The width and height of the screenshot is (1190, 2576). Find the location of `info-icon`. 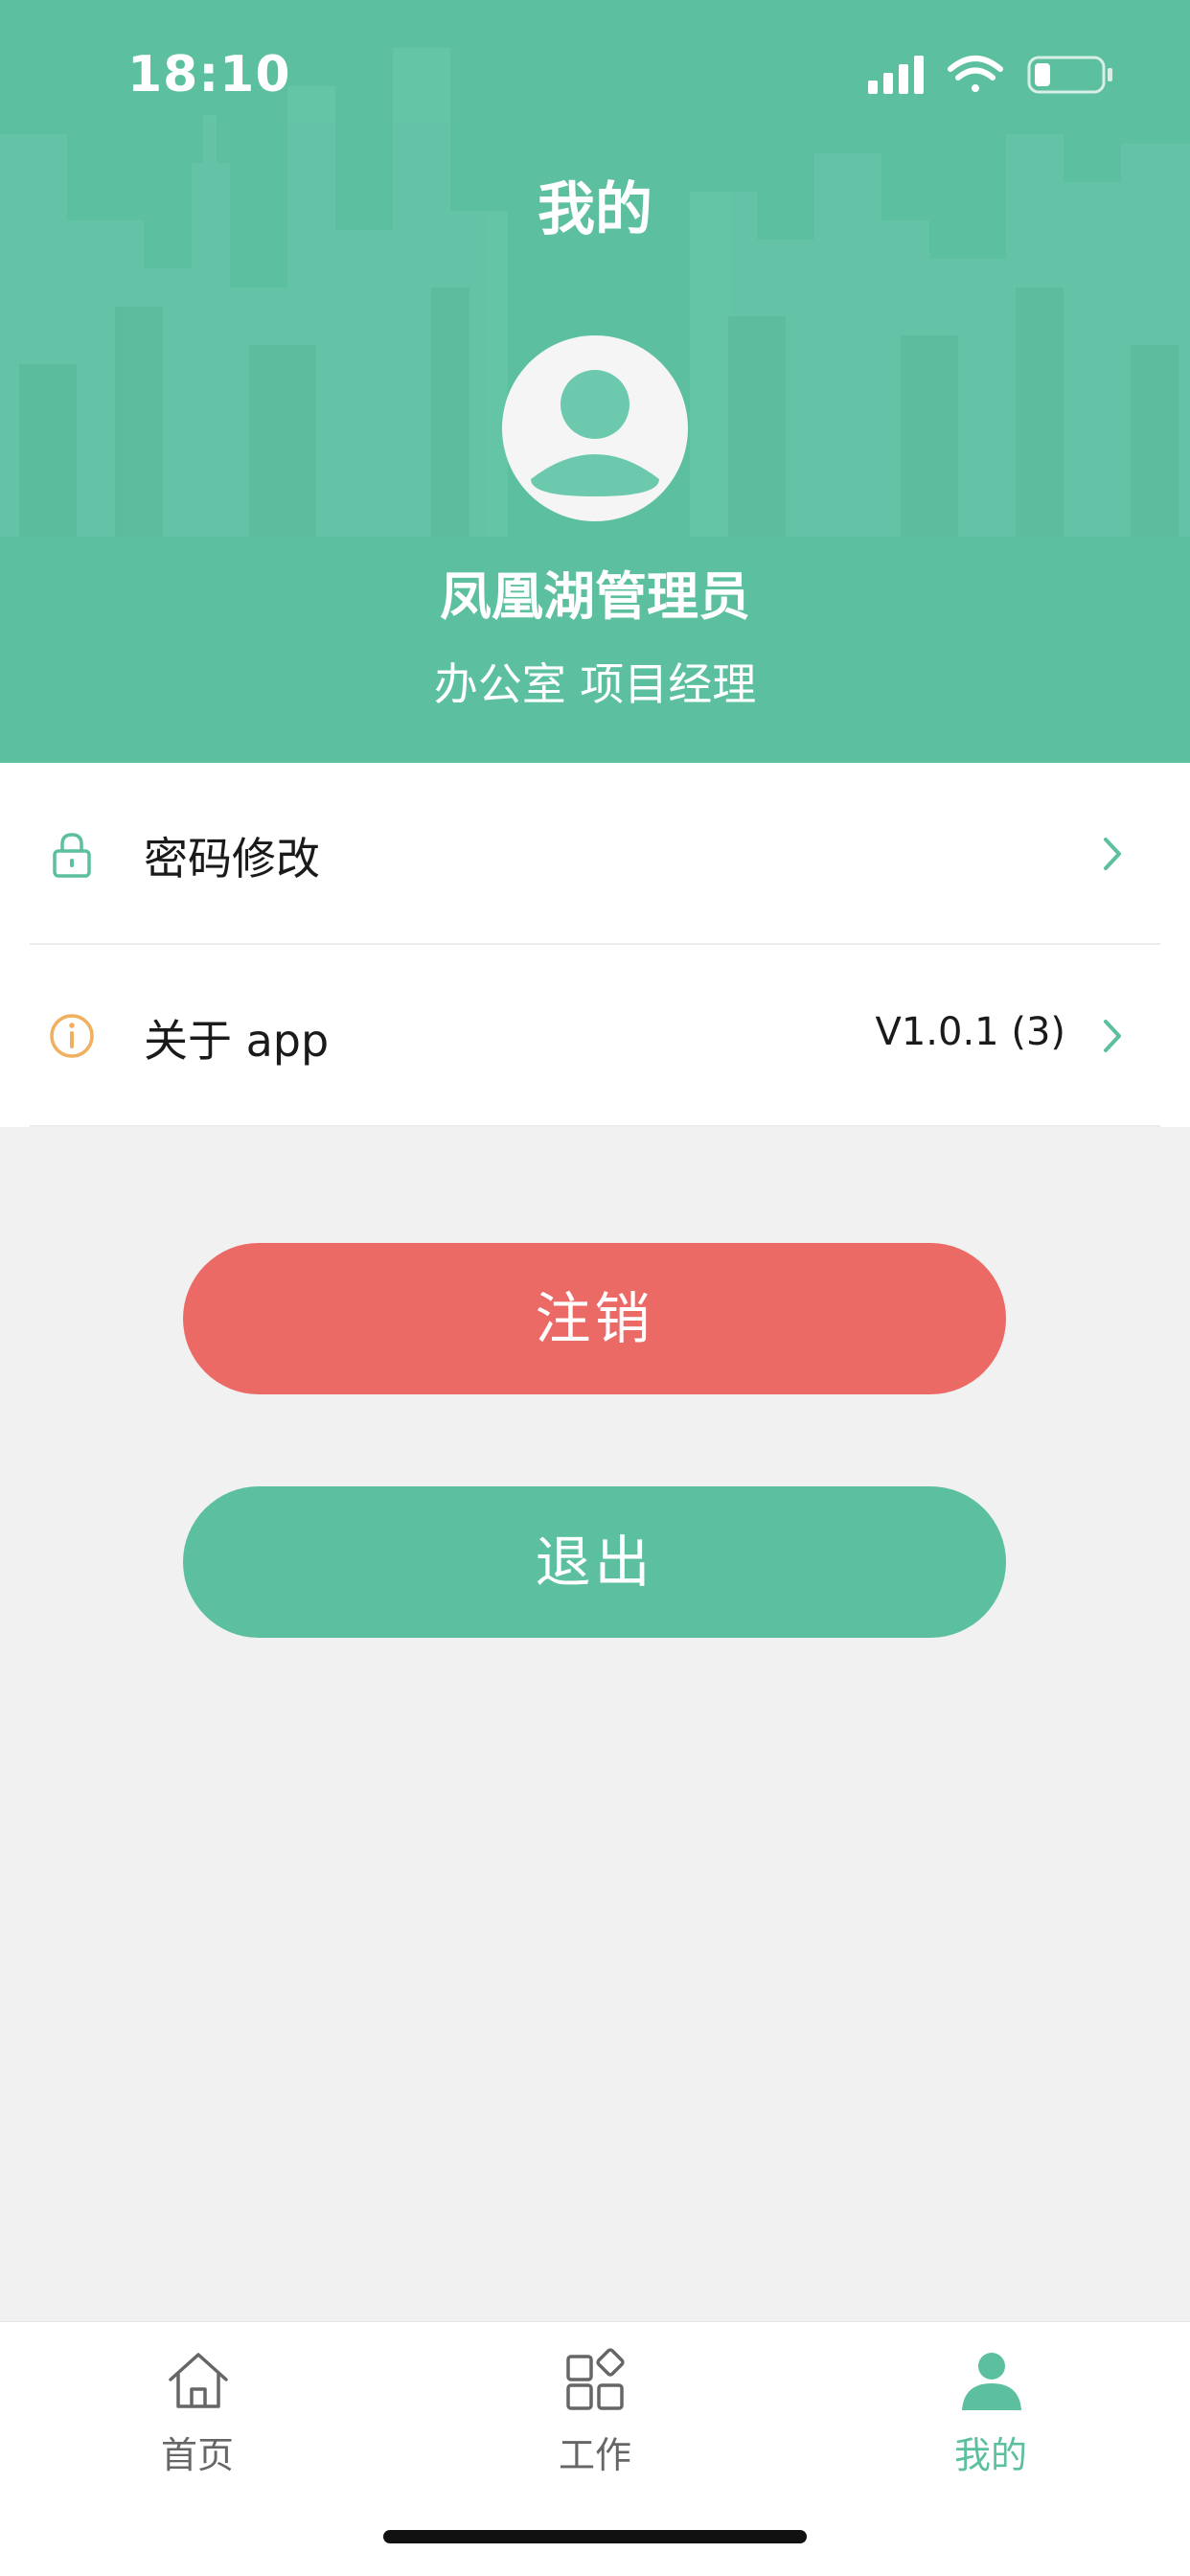

info-icon is located at coordinates (72, 1036).